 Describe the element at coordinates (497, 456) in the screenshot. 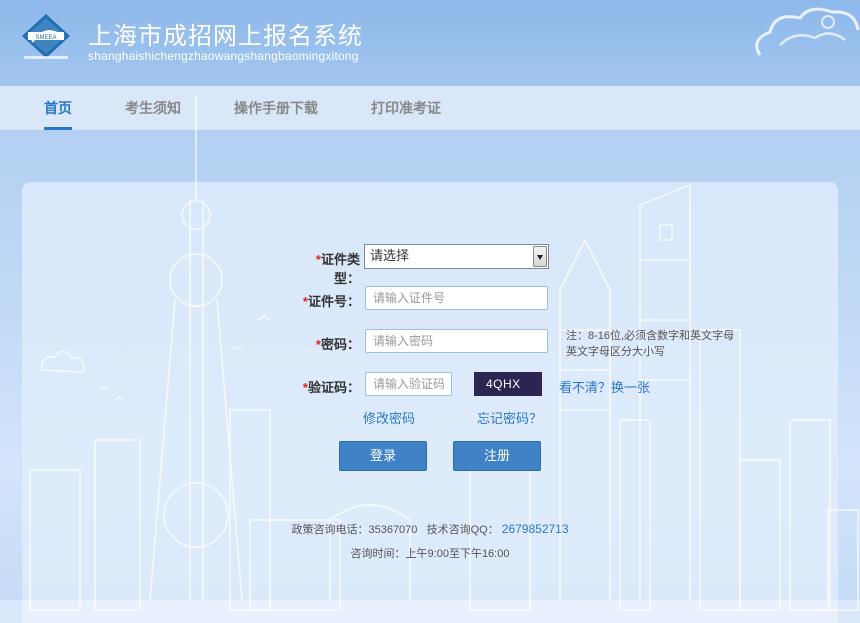

I see `register-button: 注册` at that location.